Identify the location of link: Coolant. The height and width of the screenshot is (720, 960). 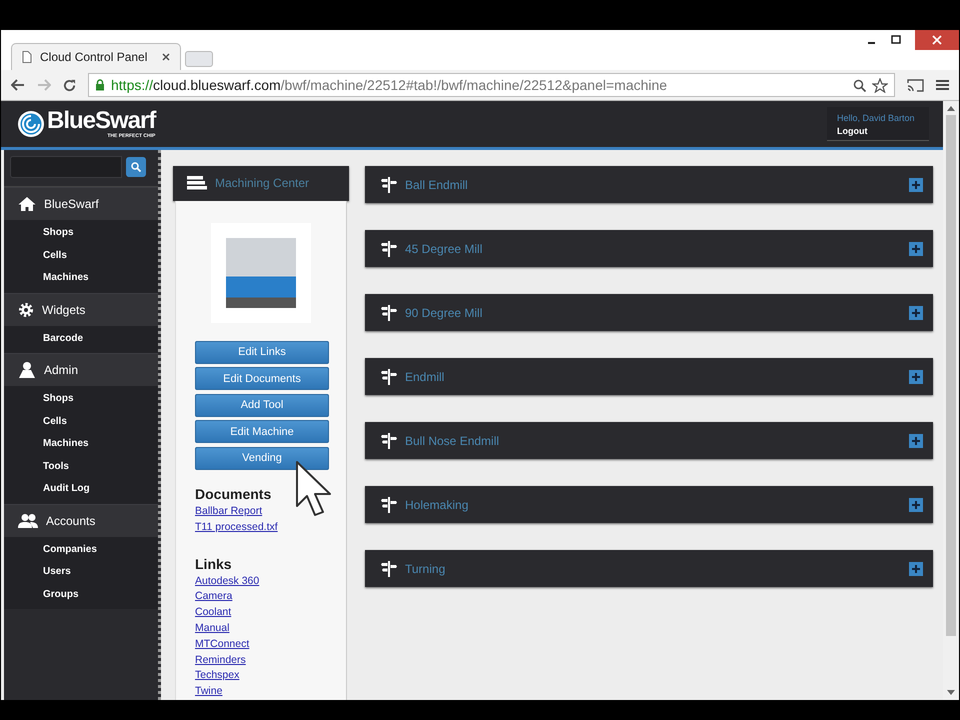
(213, 613).